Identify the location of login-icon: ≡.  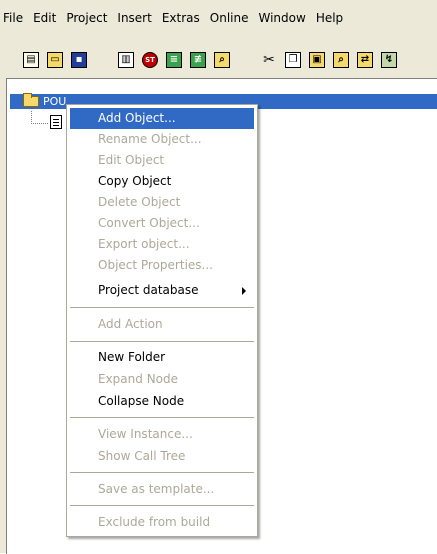
(174, 60).